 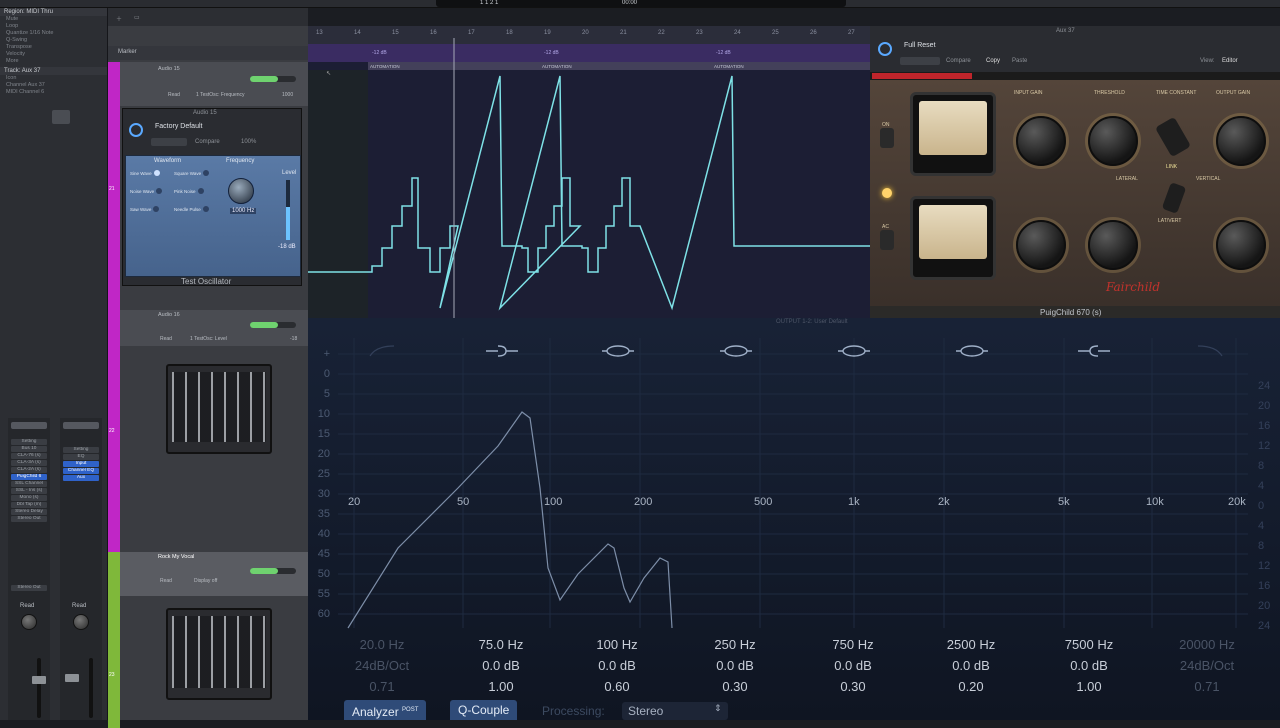 What do you see at coordinates (81, 464) in the screenshot?
I see `plugin-slot: Input` at bounding box center [81, 464].